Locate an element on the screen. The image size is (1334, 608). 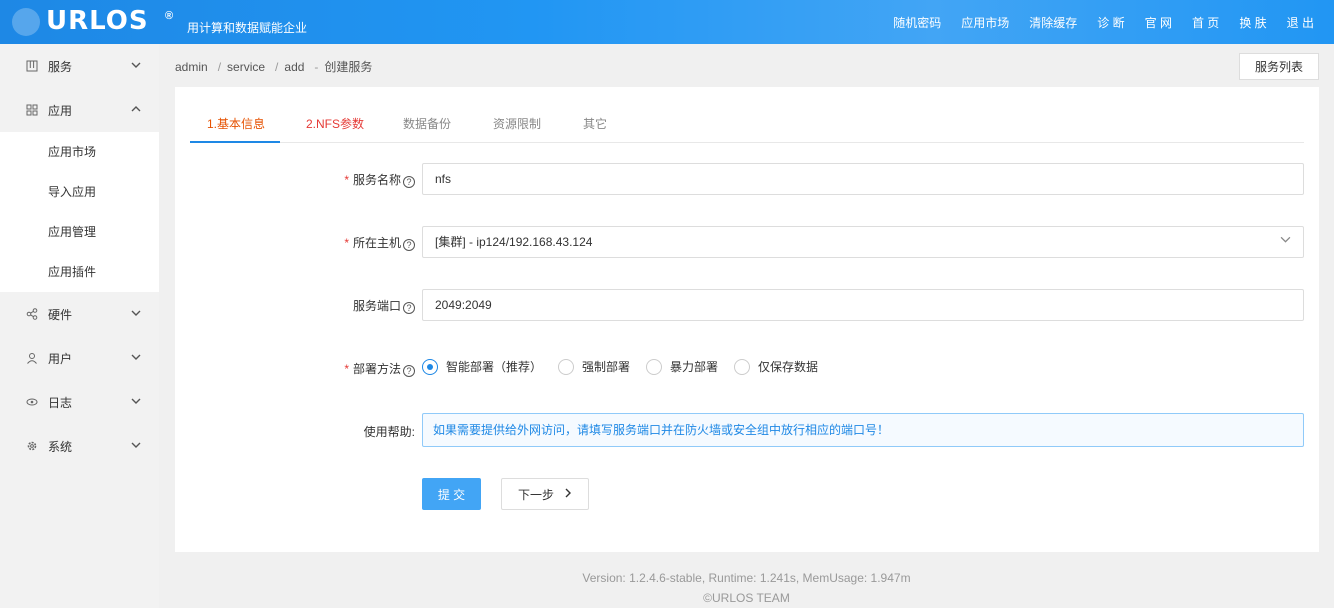
eye-icon is located at coordinates (32, 402).